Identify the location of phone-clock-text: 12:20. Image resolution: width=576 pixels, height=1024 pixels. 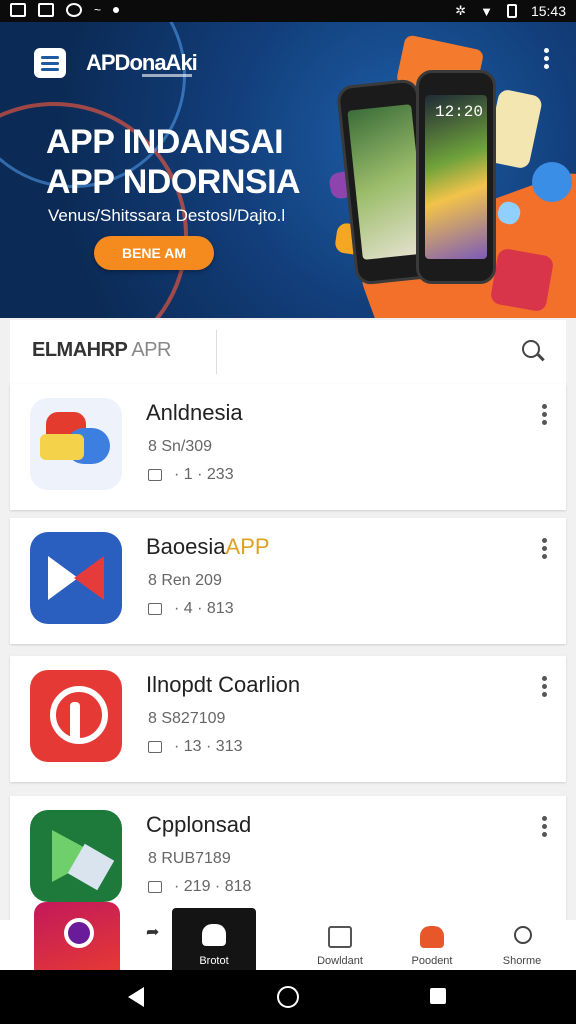
(459, 112).